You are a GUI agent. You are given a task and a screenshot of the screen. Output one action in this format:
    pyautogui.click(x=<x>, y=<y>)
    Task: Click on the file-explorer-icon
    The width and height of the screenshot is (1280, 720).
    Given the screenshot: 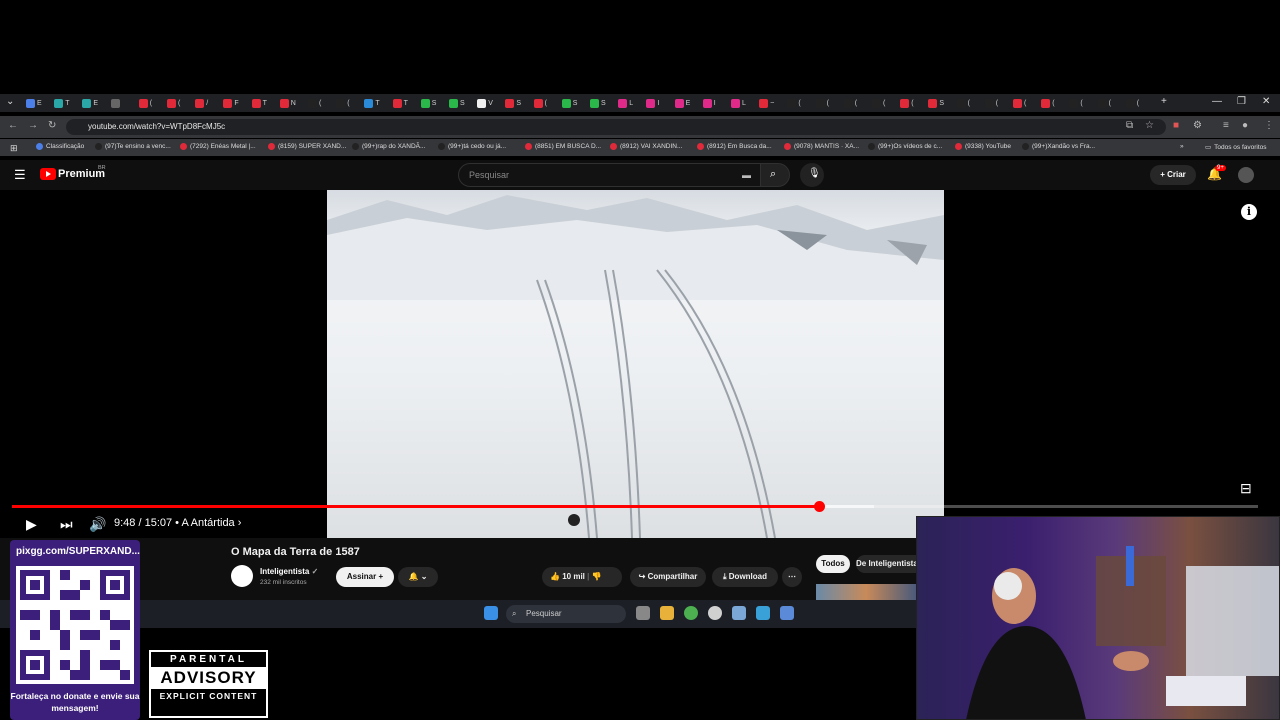 What is the action you would take?
    pyautogui.click(x=667, y=613)
    